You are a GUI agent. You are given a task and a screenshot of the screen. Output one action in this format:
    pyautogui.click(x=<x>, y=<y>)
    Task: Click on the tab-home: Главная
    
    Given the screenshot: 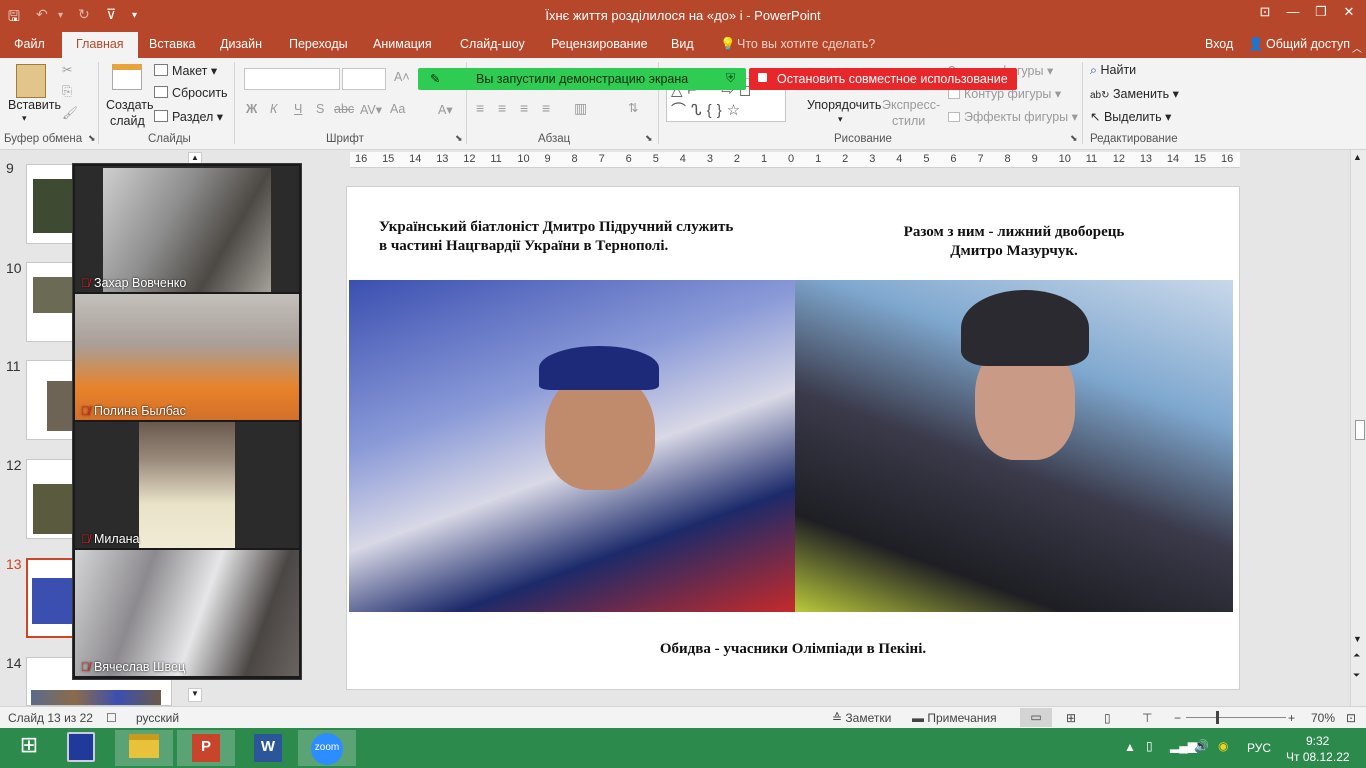 What is the action you would take?
    pyautogui.click(x=100, y=45)
    